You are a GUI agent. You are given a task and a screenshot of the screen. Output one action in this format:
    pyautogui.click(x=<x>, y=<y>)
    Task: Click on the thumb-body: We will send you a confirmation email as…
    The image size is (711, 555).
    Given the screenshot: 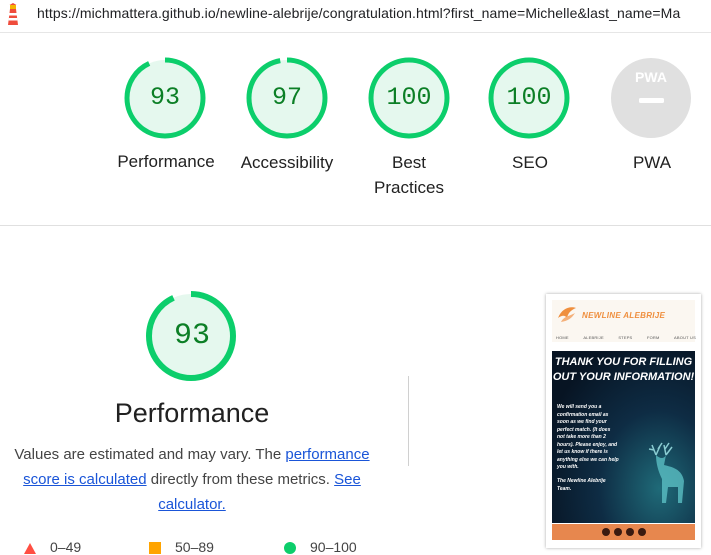 What is the action you would take?
    pyautogui.click(x=588, y=437)
    